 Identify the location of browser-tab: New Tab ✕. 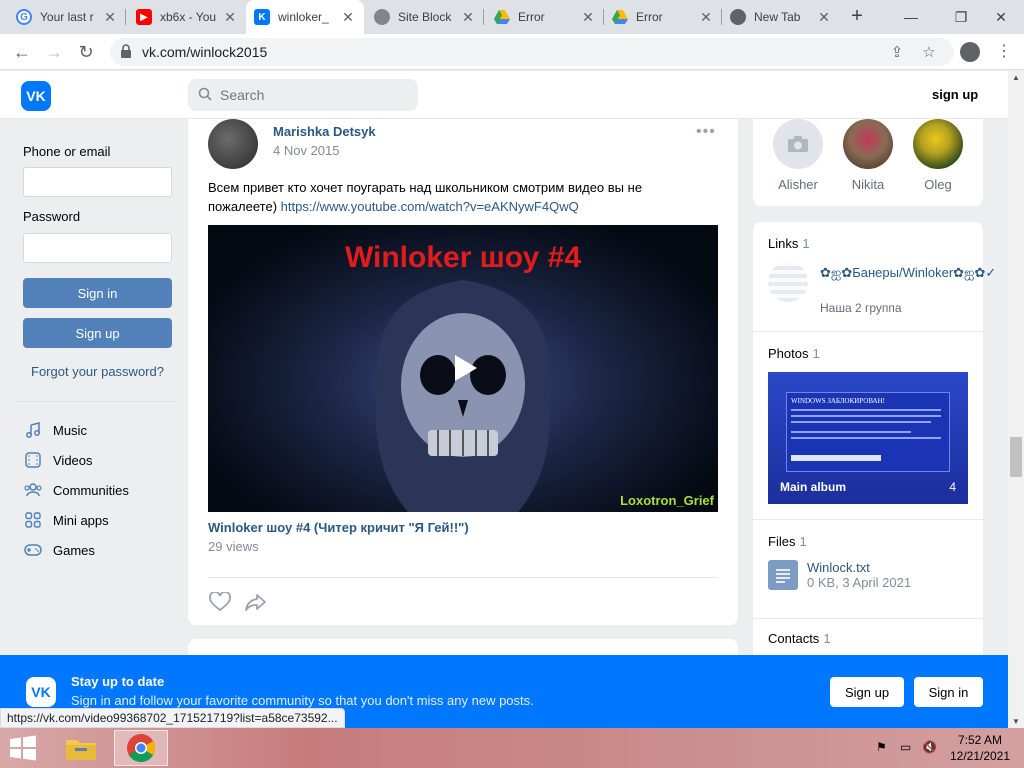
(781, 17).